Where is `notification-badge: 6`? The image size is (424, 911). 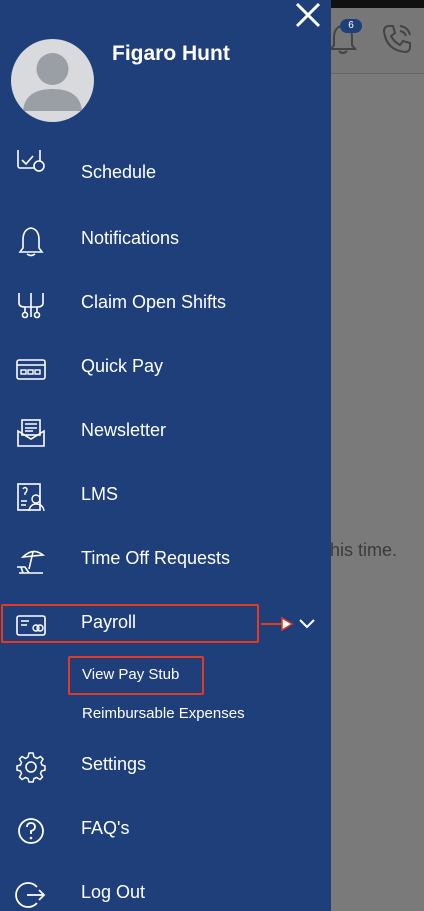
notification-badge: 6 is located at coordinates (351, 26).